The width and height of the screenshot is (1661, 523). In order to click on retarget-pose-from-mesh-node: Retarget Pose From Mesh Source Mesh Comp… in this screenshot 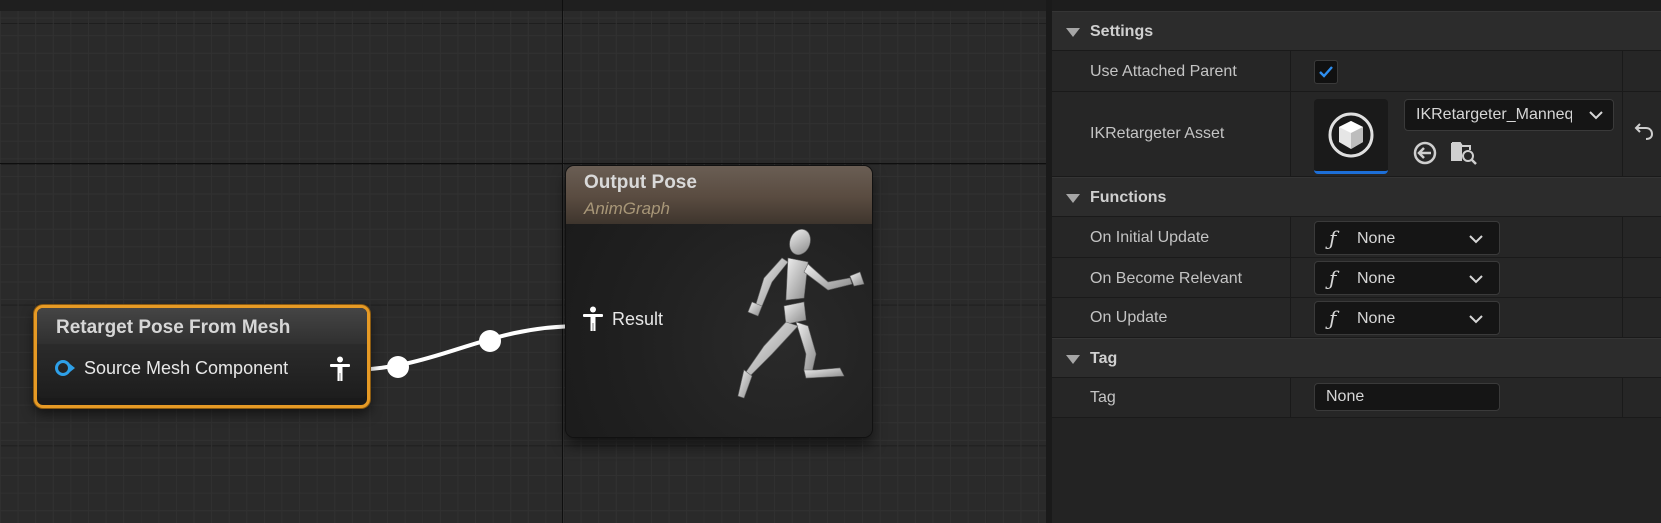, I will do `click(202, 356)`.